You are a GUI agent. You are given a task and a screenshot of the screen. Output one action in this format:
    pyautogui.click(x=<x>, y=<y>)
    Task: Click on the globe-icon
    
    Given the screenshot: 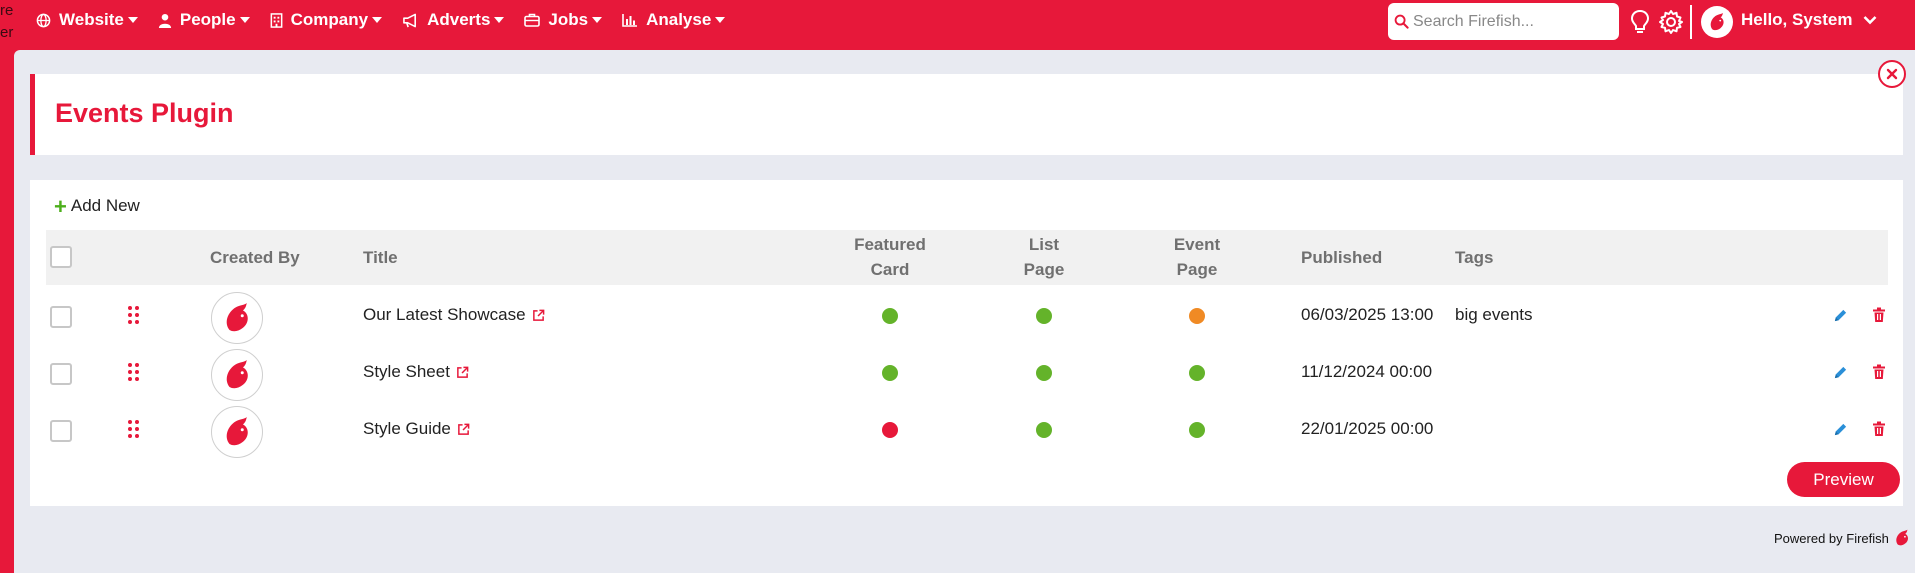 What is the action you would take?
    pyautogui.click(x=43, y=20)
    